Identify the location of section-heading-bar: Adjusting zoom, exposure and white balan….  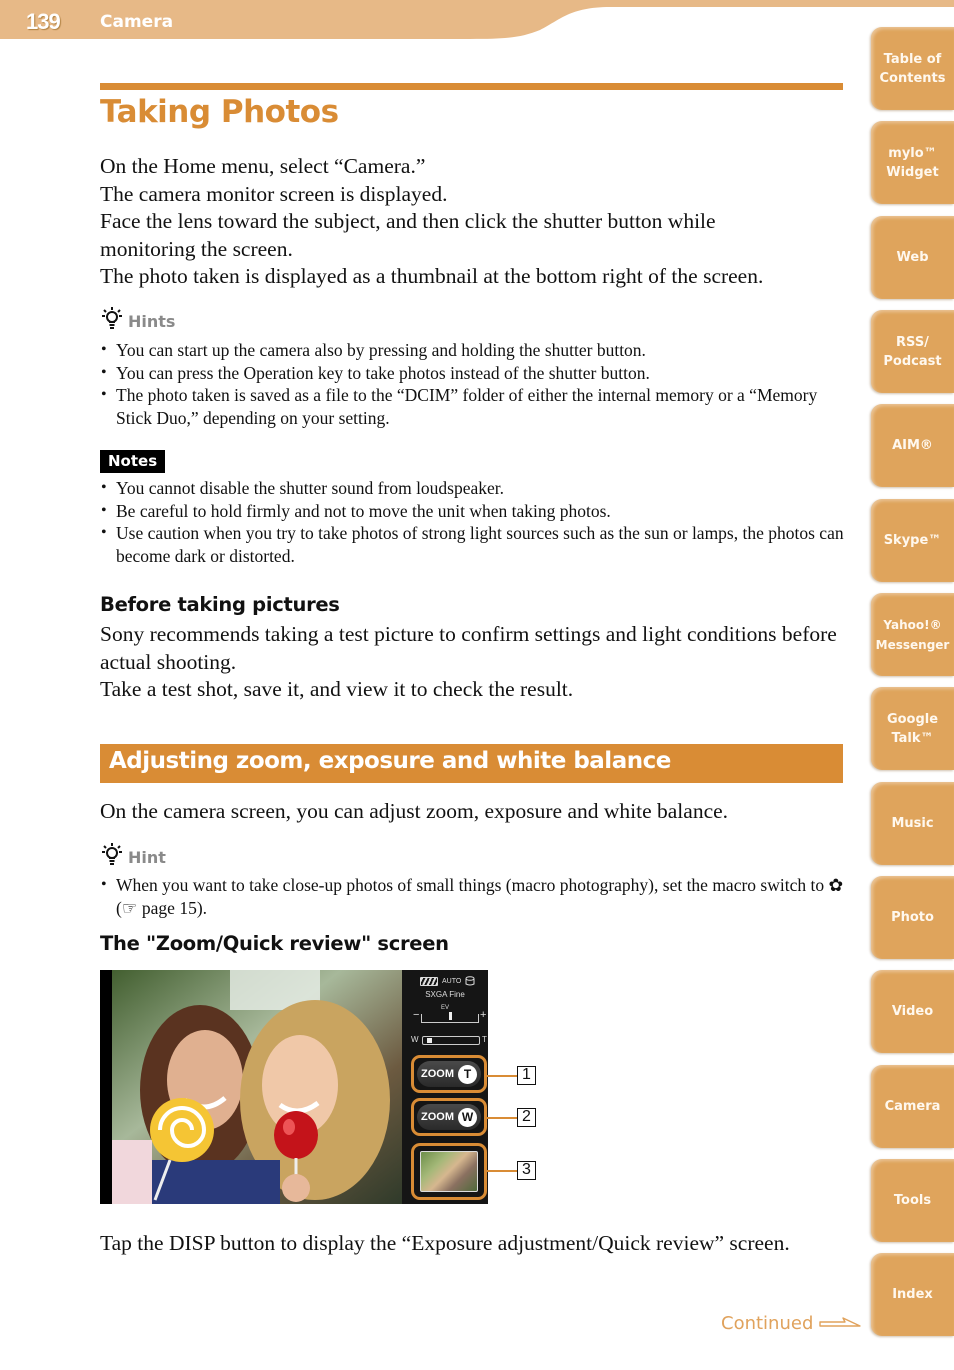
(471, 763).